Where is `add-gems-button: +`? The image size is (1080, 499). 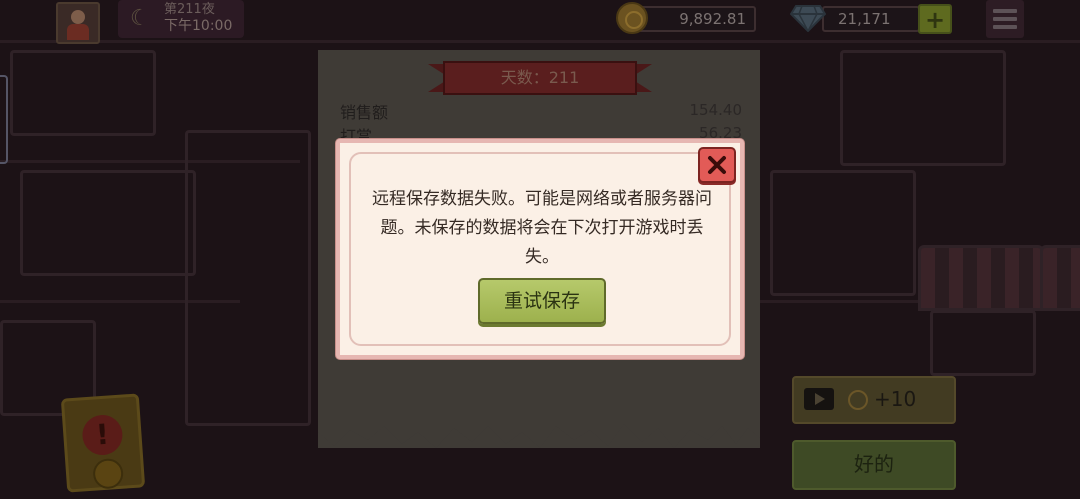 add-gems-button: + is located at coordinates (935, 19).